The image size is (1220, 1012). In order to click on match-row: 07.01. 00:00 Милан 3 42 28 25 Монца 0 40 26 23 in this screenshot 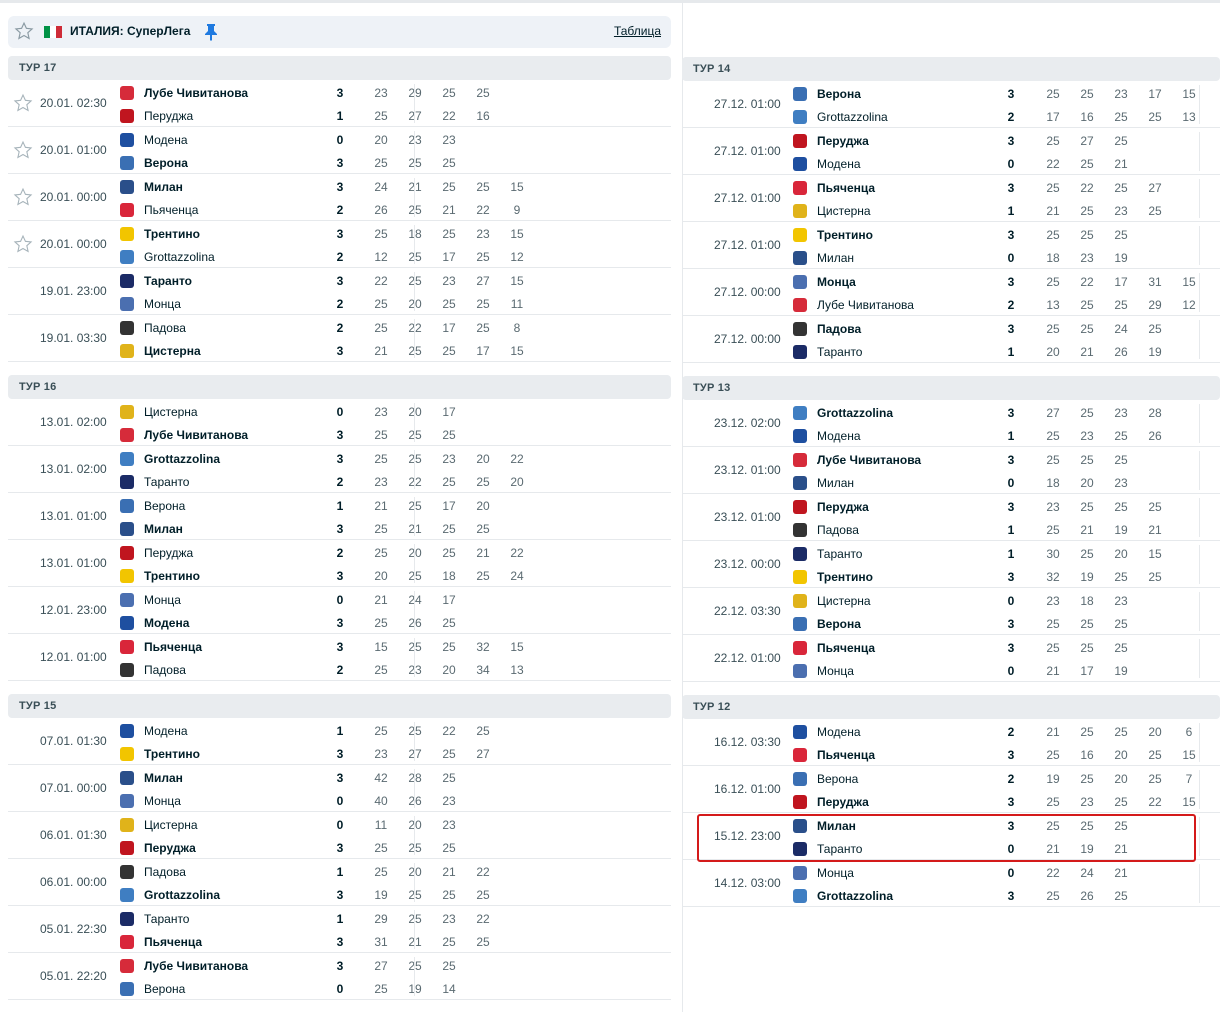, I will do `click(339, 788)`.